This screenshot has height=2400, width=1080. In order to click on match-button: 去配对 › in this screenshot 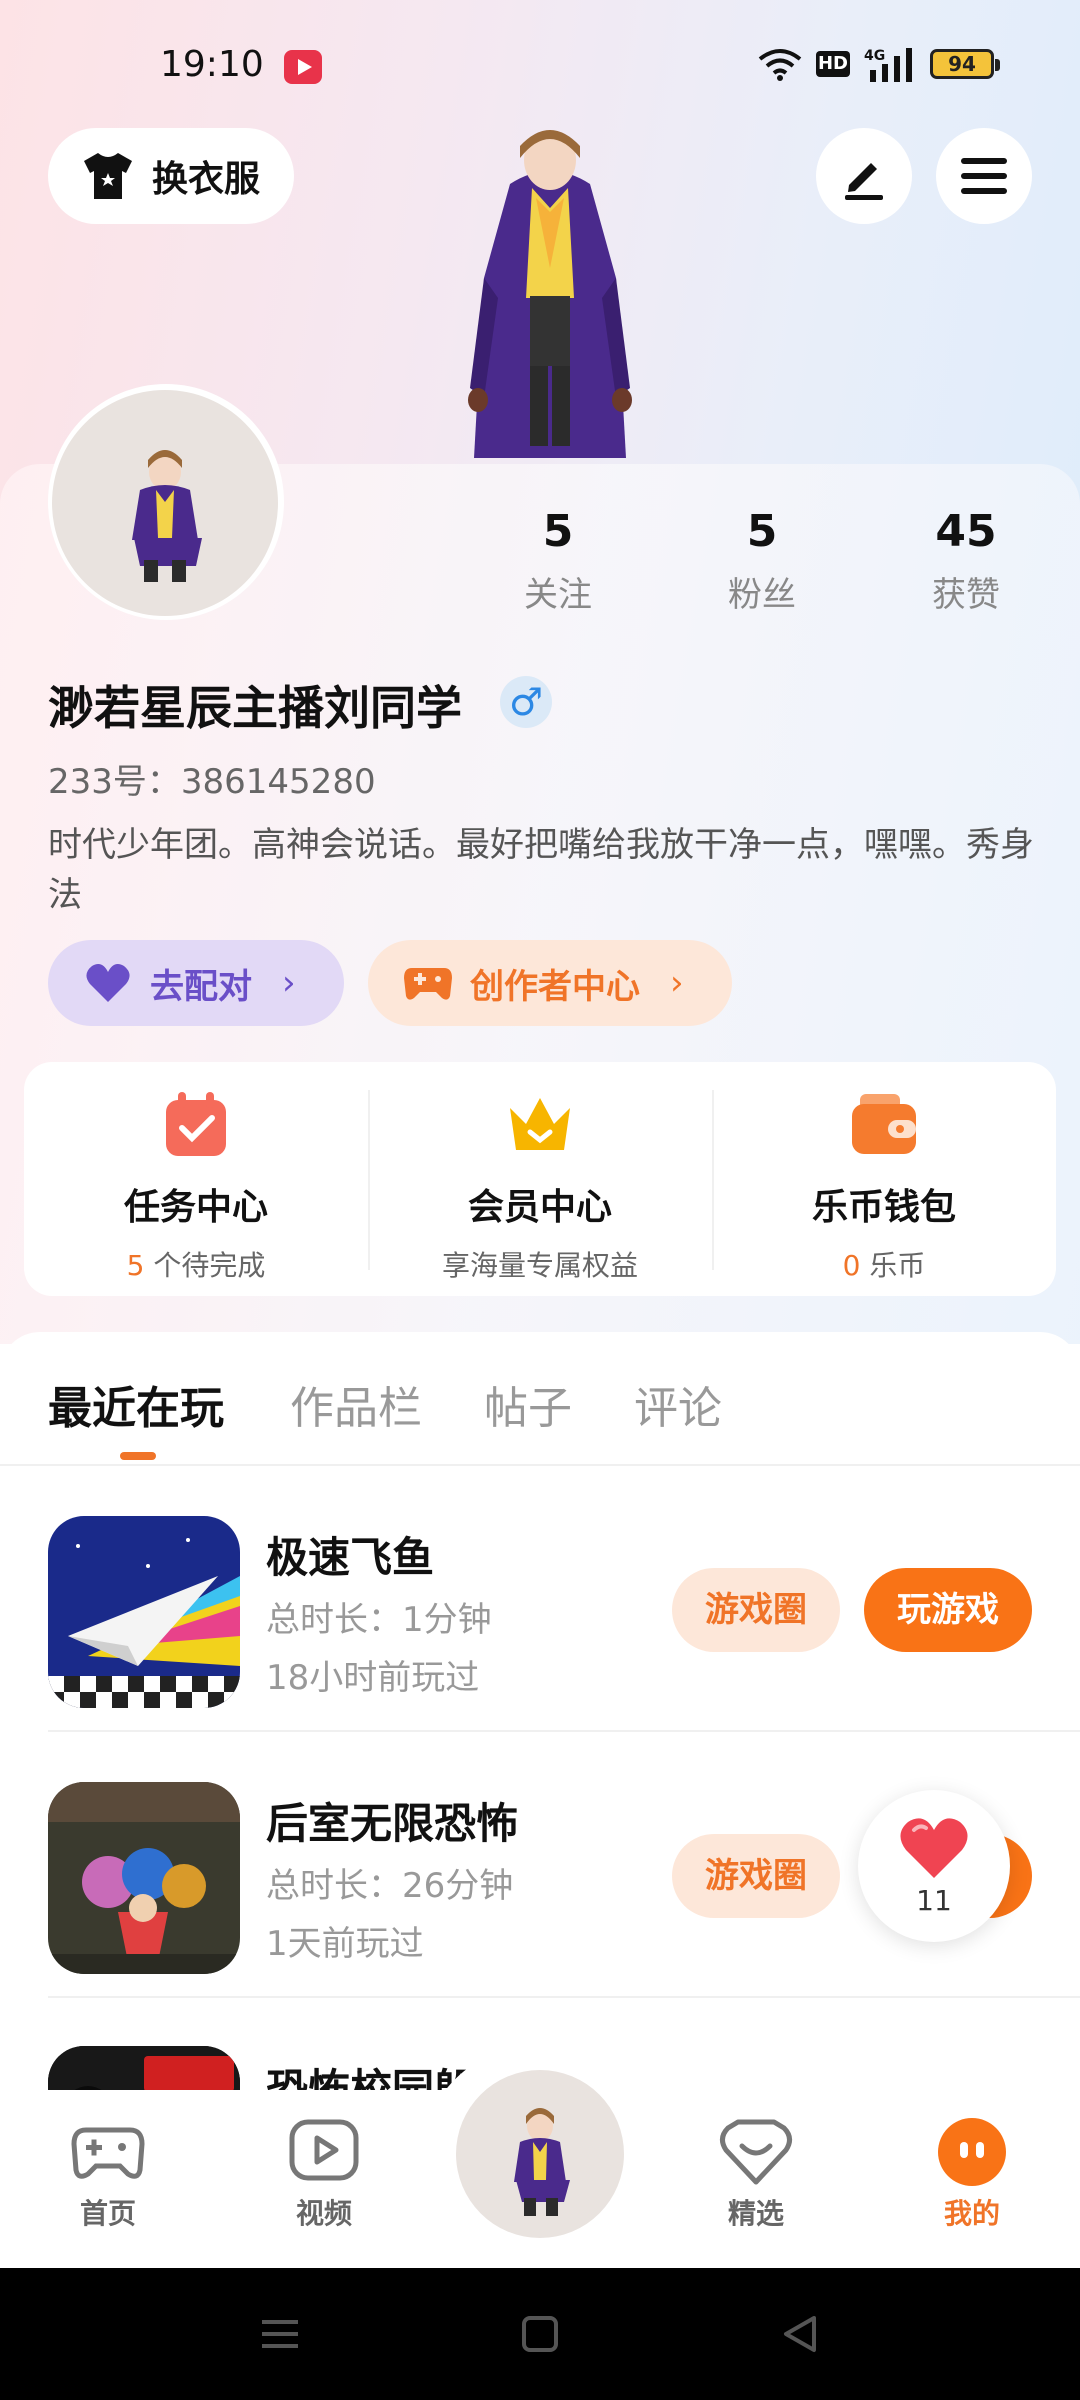, I will do `click(196, 983)`.